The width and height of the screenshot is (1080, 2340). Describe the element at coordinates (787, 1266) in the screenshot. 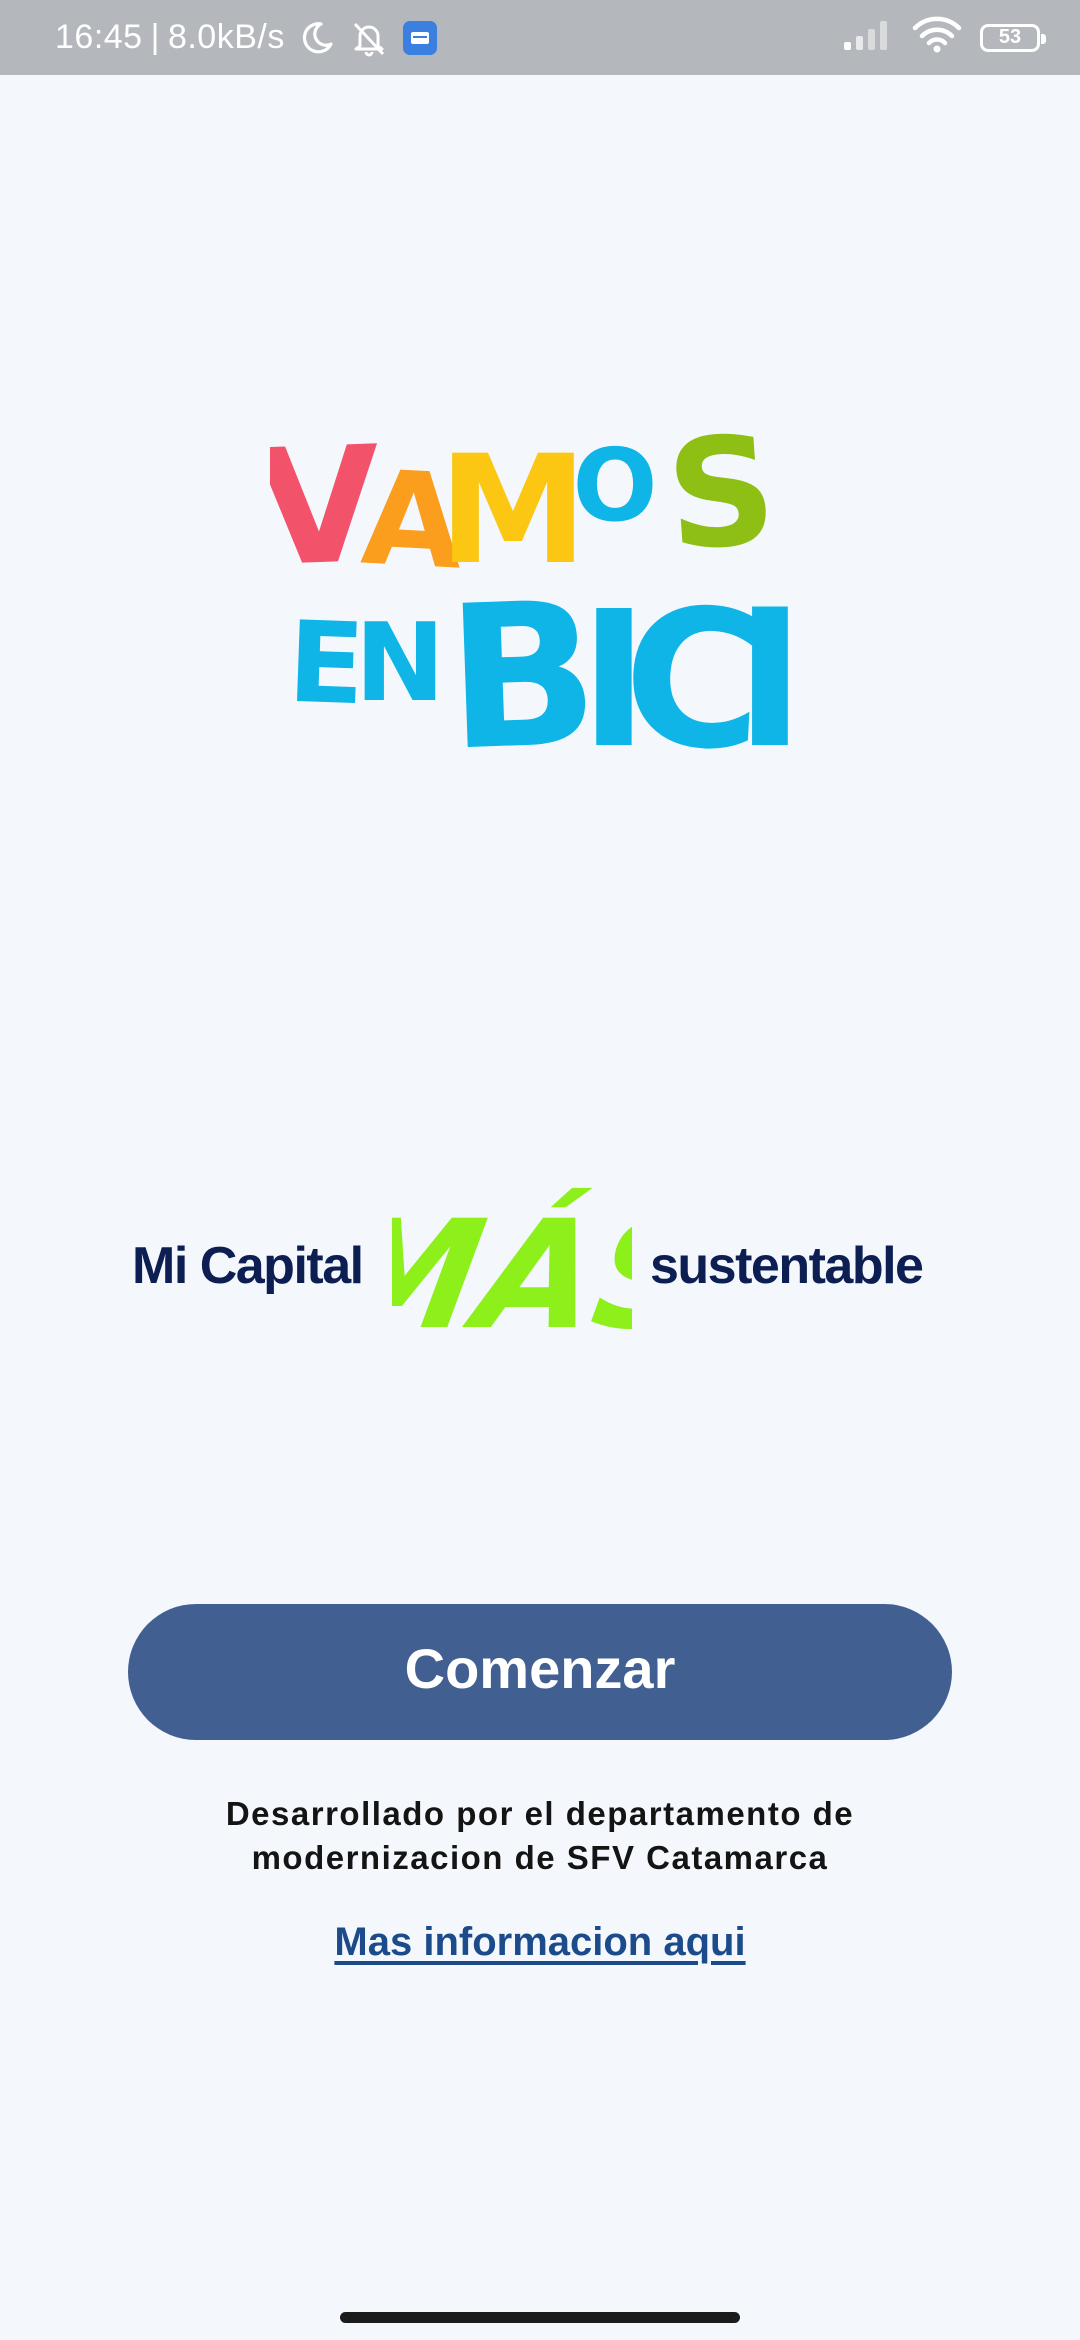

I see `tagline-right: sustentable` at that location.